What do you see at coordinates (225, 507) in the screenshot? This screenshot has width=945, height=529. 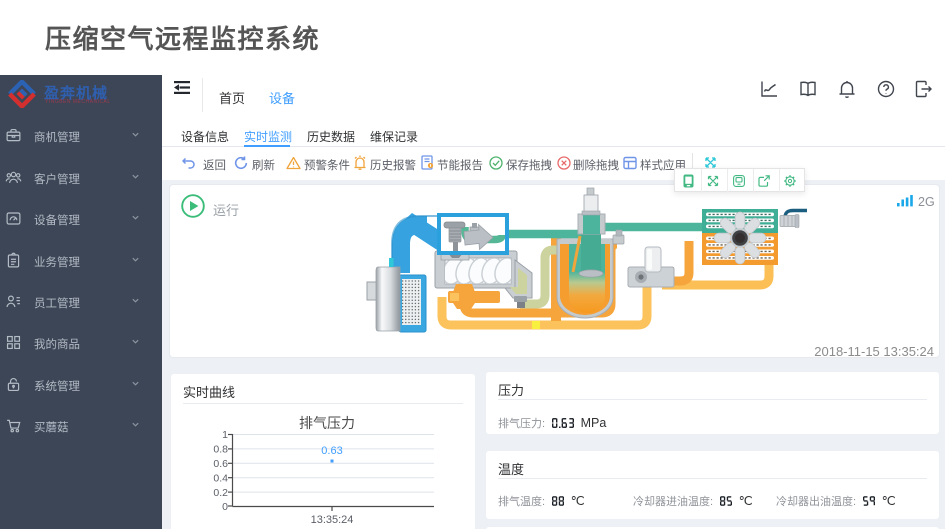 I see `svg-text: 0` at bounding box center [225, 507].